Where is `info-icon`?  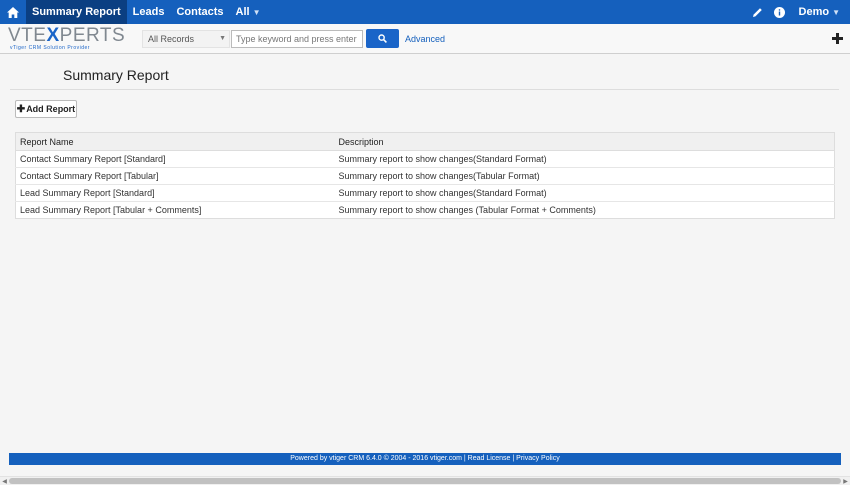
info-icon is located at coordinates (780, 12).